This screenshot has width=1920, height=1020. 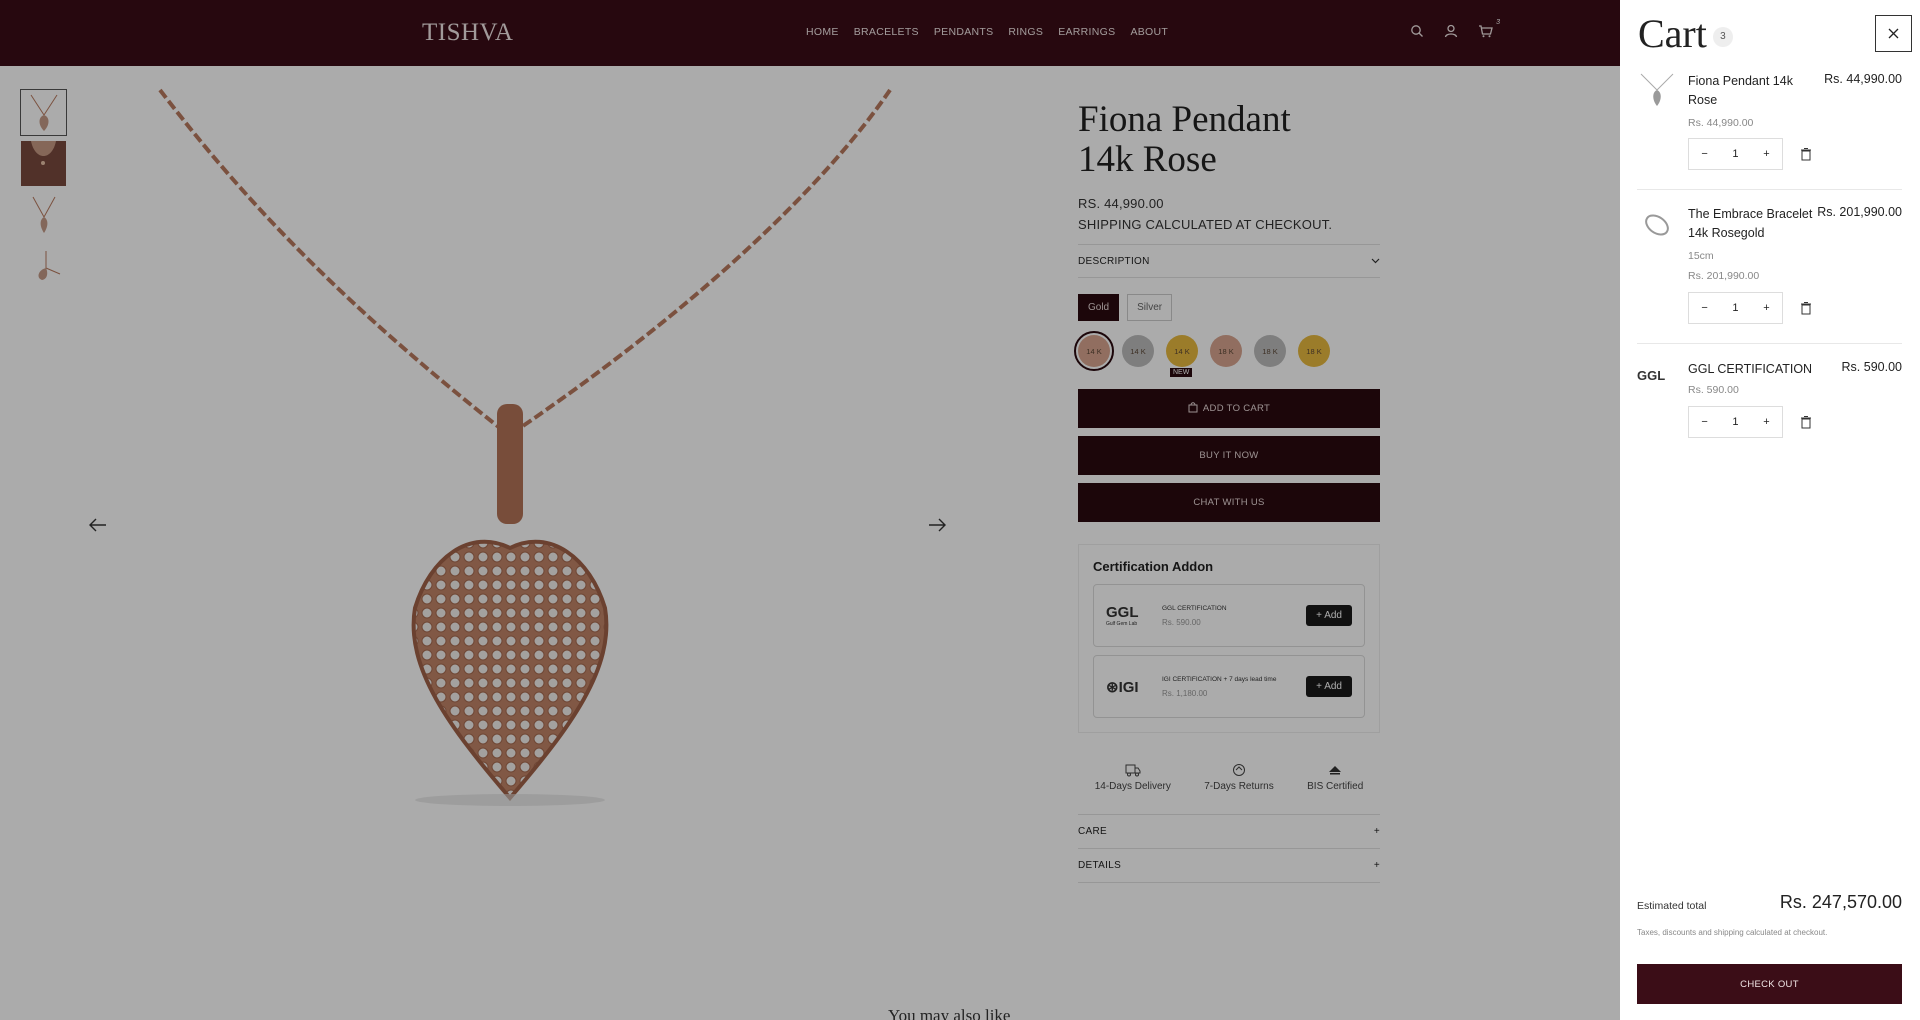 I want to click on checkout-button: CHECK OUT, so click(x=1769, y=984).